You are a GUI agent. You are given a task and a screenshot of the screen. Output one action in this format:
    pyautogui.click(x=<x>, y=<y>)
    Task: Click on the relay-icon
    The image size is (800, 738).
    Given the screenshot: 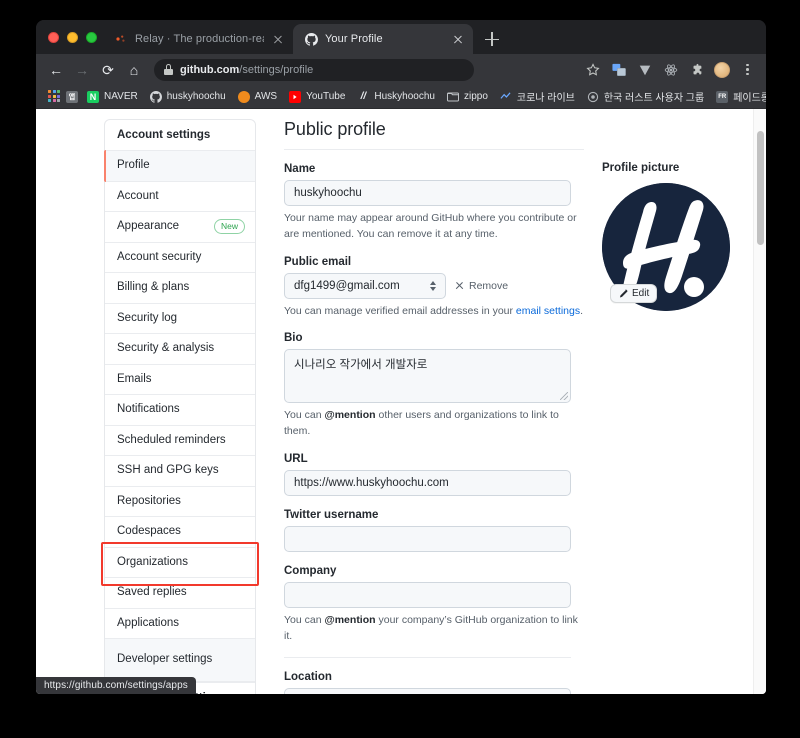 What is the action you would take?
    pyautogui.click(x=121, y=39)
    